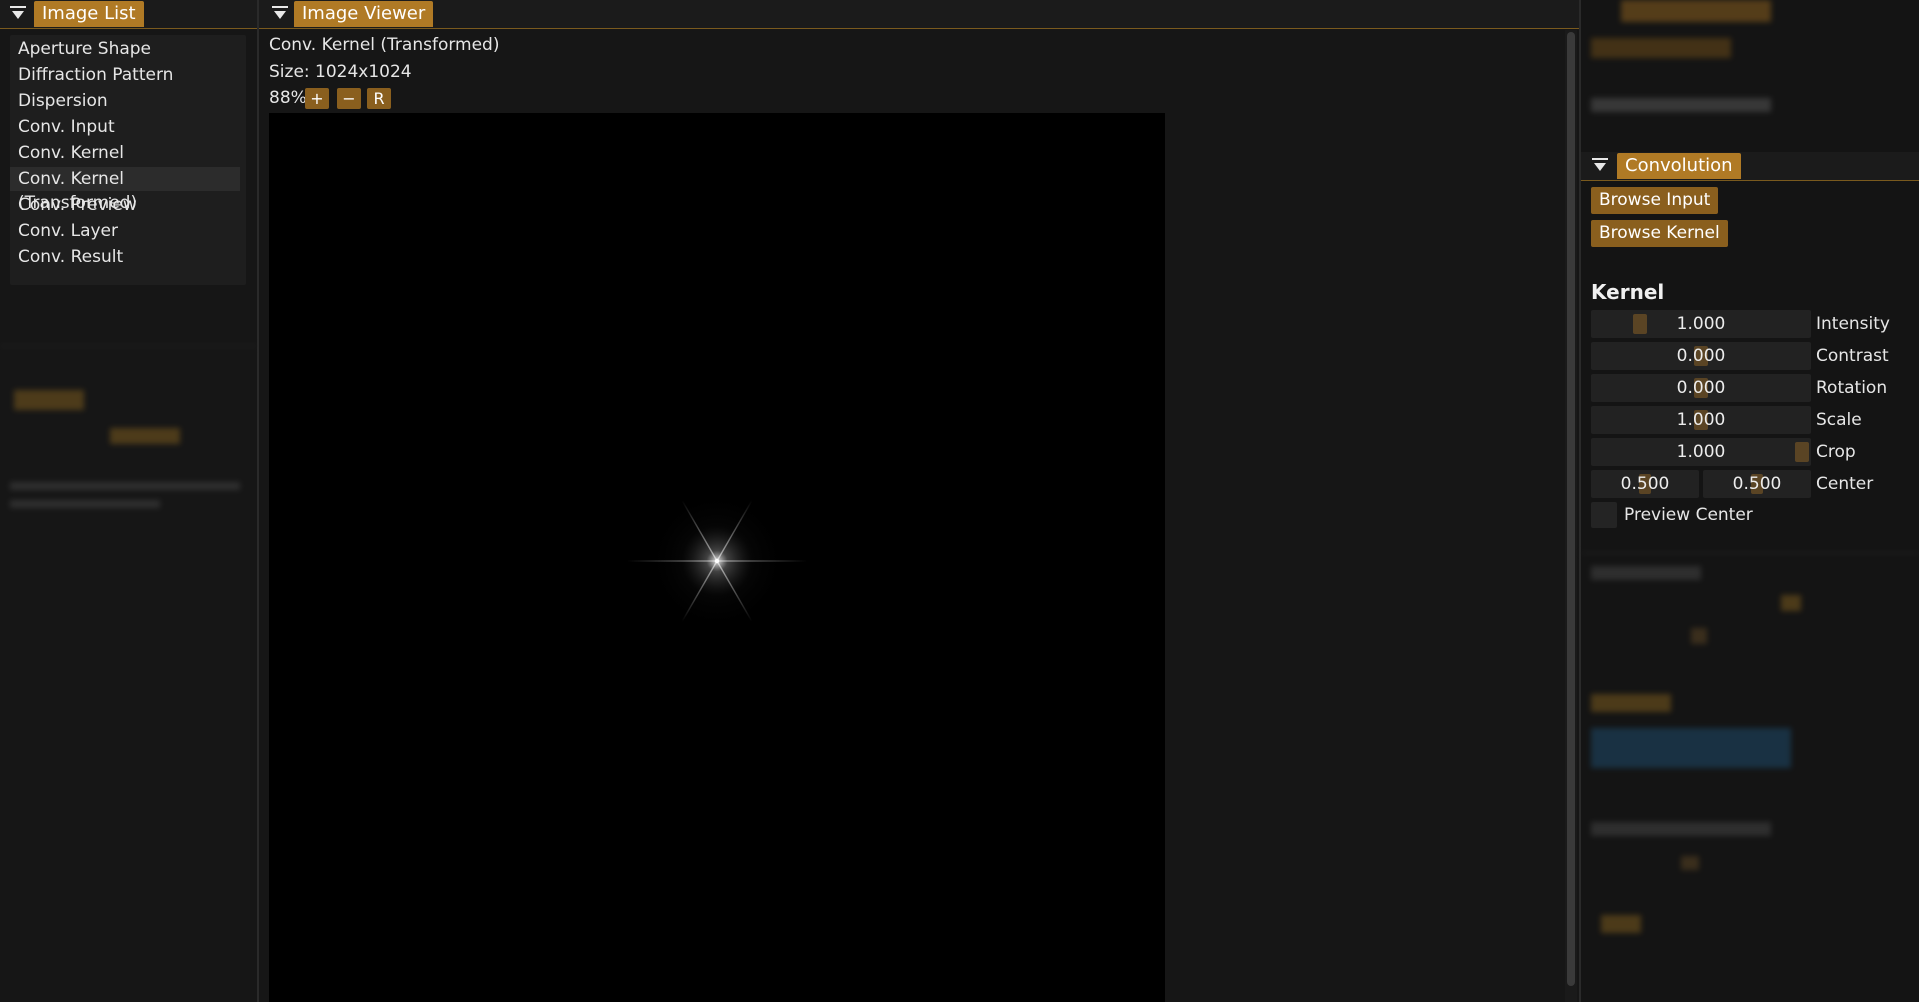  I want to click on tab-convolution: Convolution, so click(1679, 166).